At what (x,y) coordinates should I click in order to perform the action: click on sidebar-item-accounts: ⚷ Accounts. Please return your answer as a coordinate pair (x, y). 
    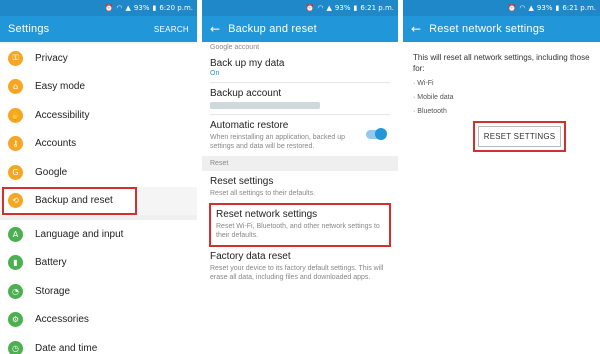
    Looking at the image, I should click on (98, 143).